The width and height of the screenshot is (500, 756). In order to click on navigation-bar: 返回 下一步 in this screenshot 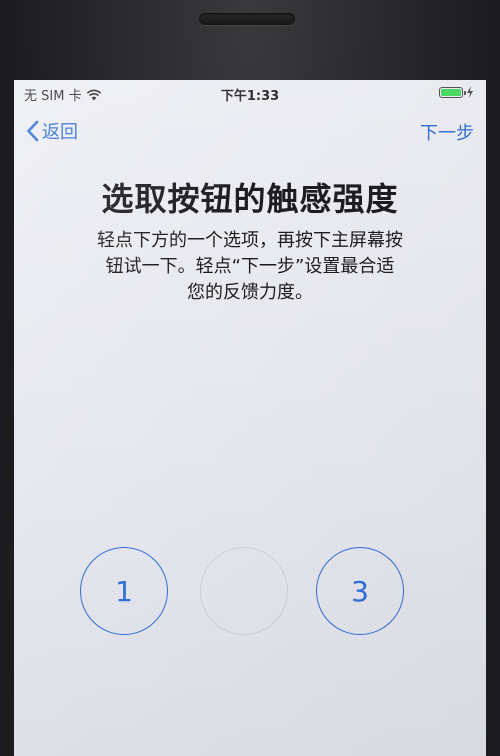, I will do `click(250, 132)`.